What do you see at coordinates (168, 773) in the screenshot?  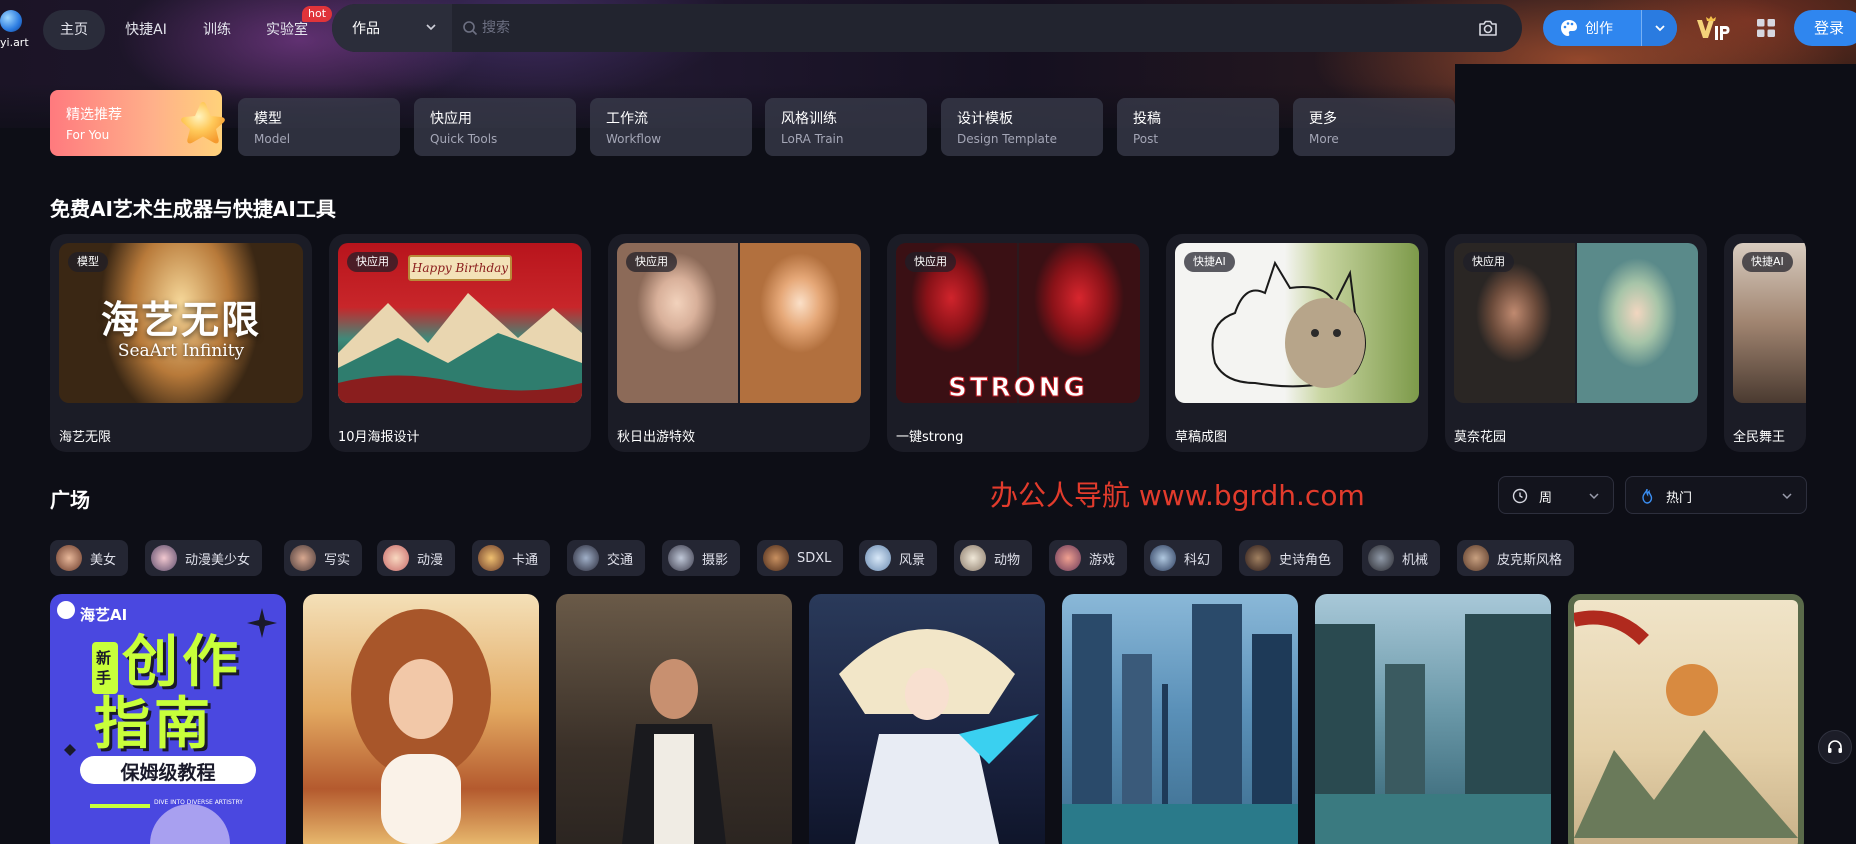 I see `guide-subtitle: 保姆级教程` at bounding box center [168, 773].